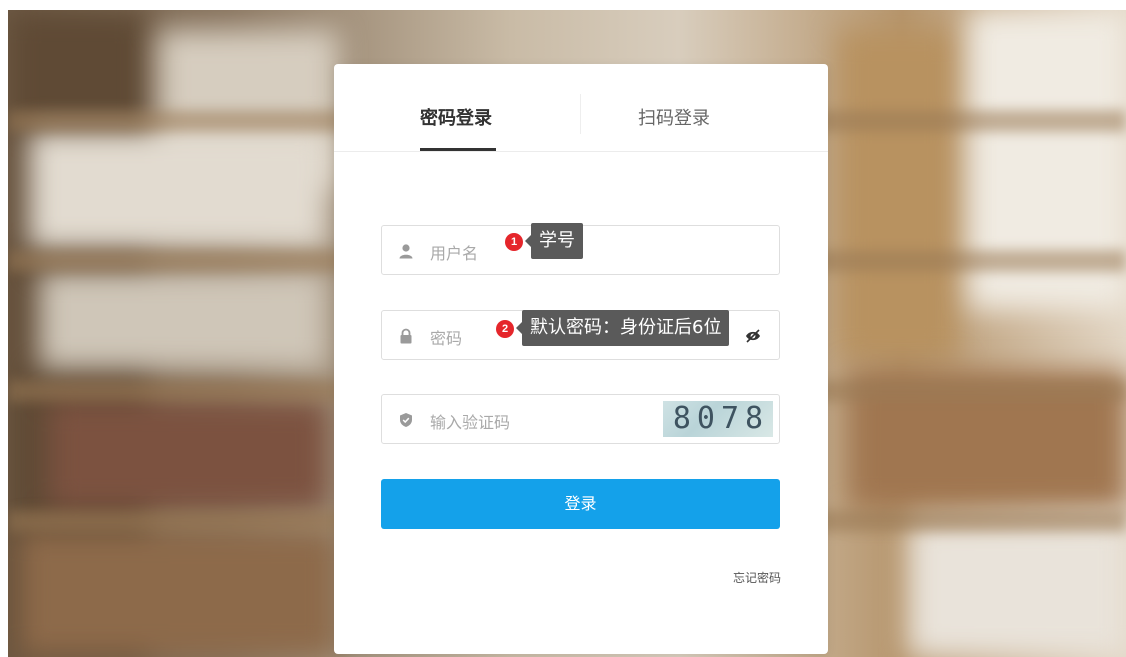  What do you see at coordinates (514, 242) in the screenshot?
I see `annotation-badge-1: 1` at bounding box center [514, 242].